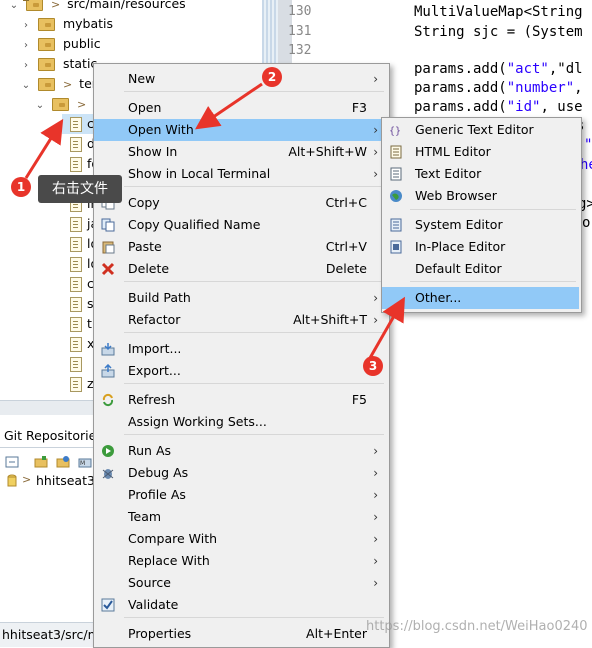  What do you see at coordinates (272, 77) in the screenshot?
I see `step-badge-2: 2` at bounding box center [272, 77].